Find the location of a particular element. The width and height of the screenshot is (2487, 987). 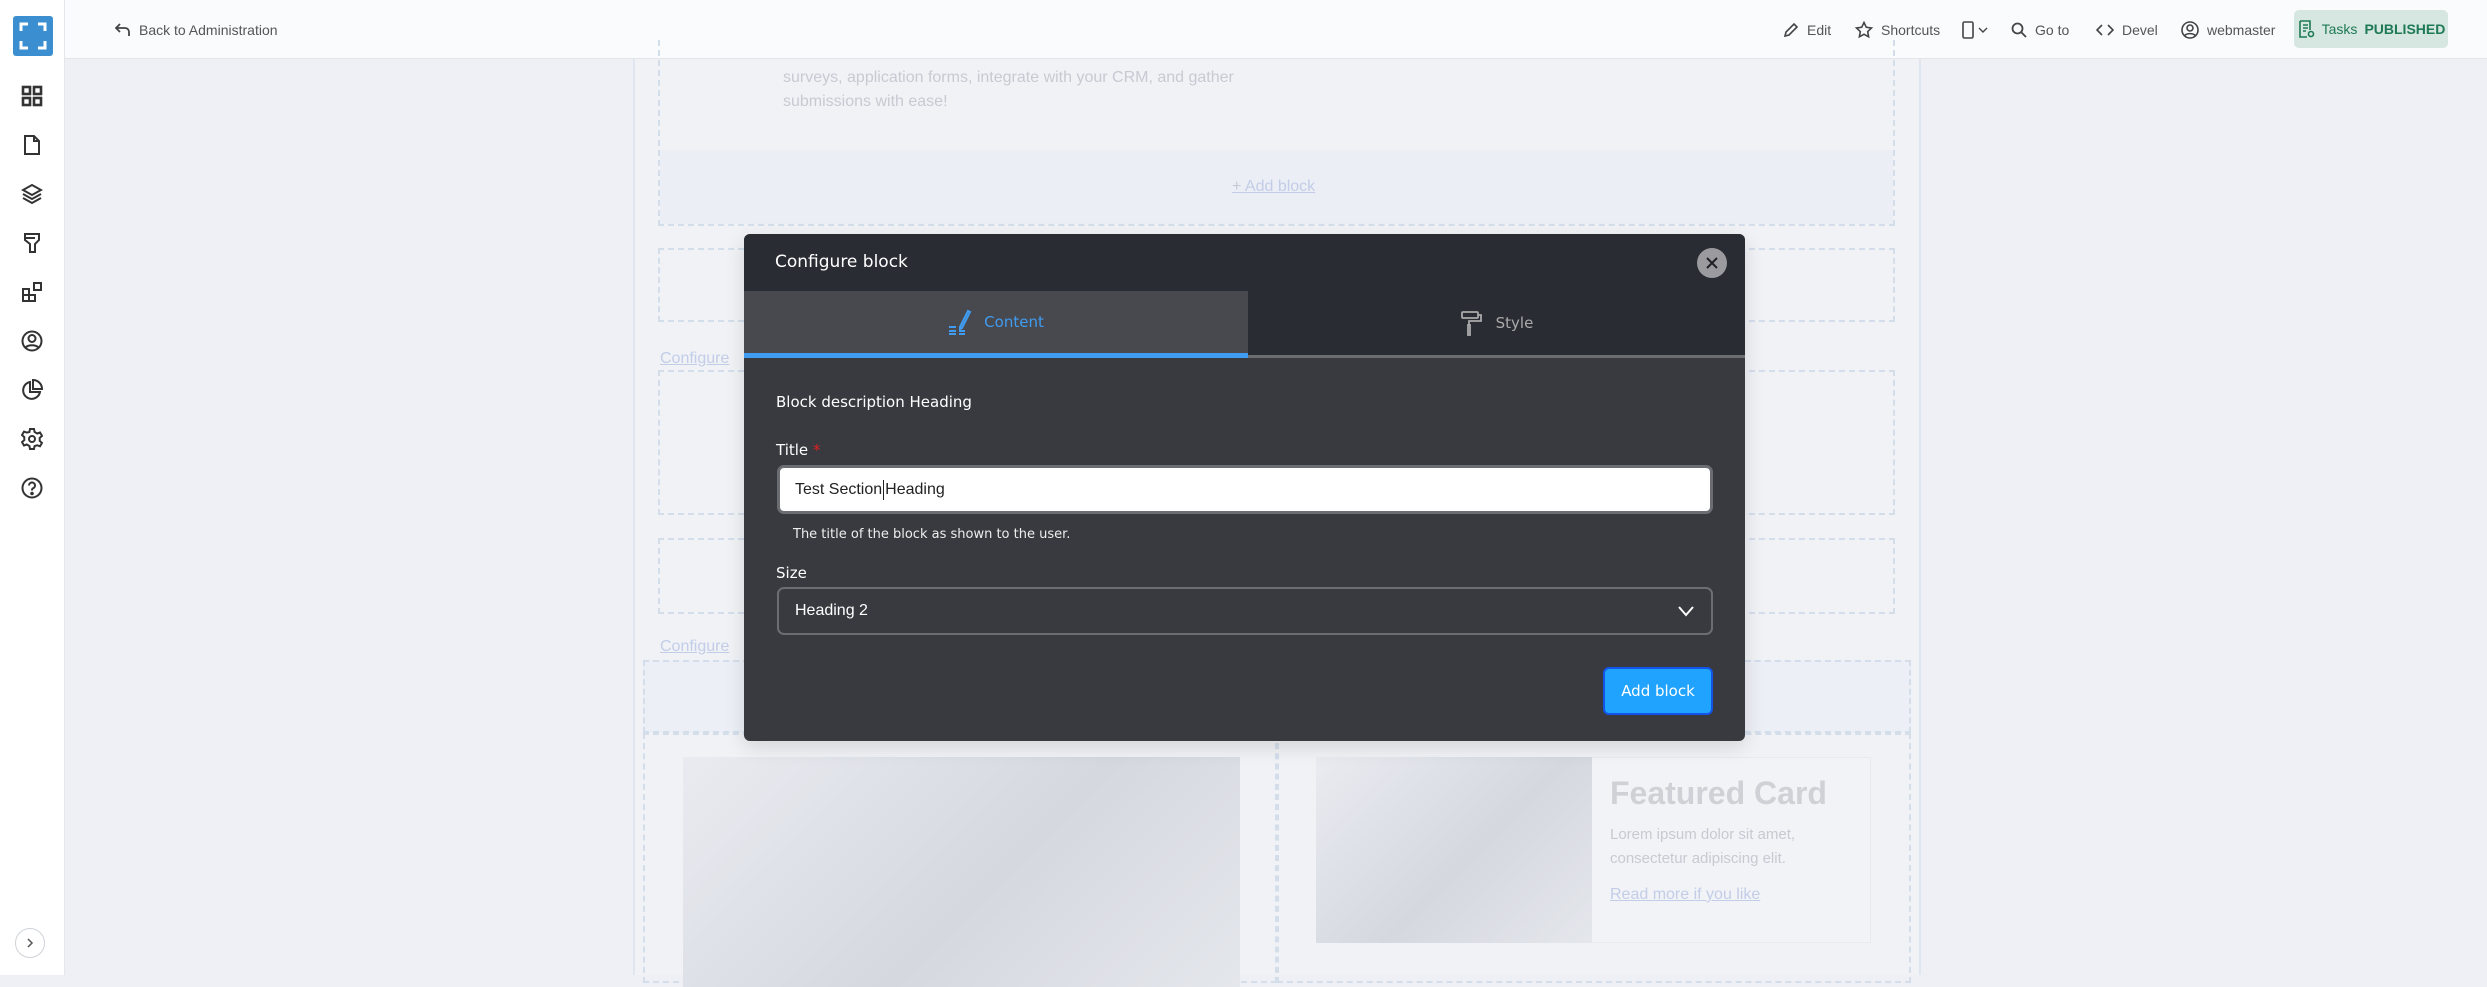

intro-line: submissions with ease! is located at coordinates (865, 101).